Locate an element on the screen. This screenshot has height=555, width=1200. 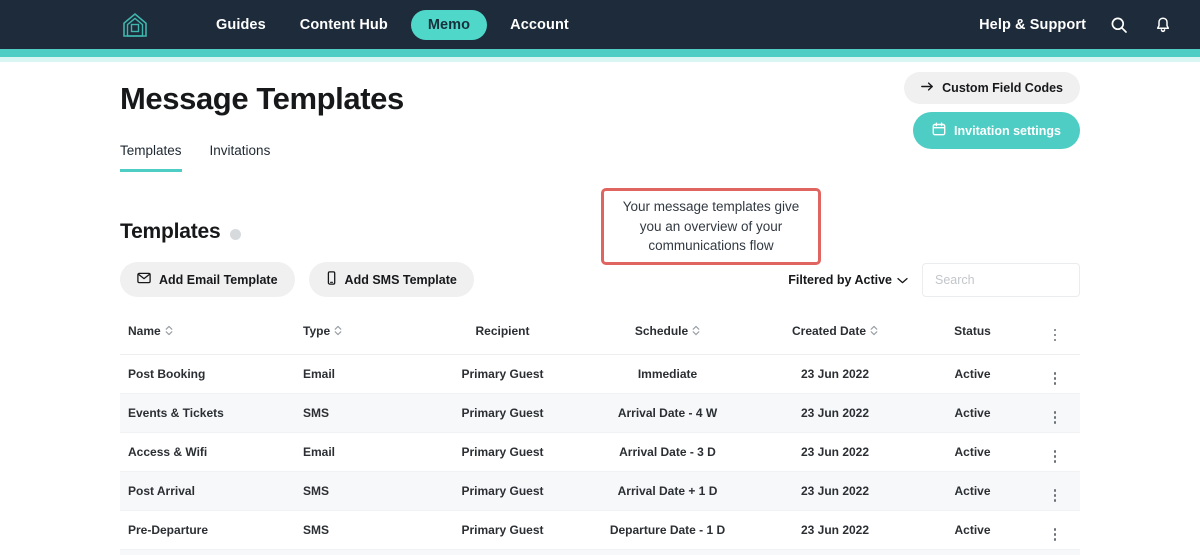
cell-schedule: Departure Date + 2 D is located at coordinates (667, 552).